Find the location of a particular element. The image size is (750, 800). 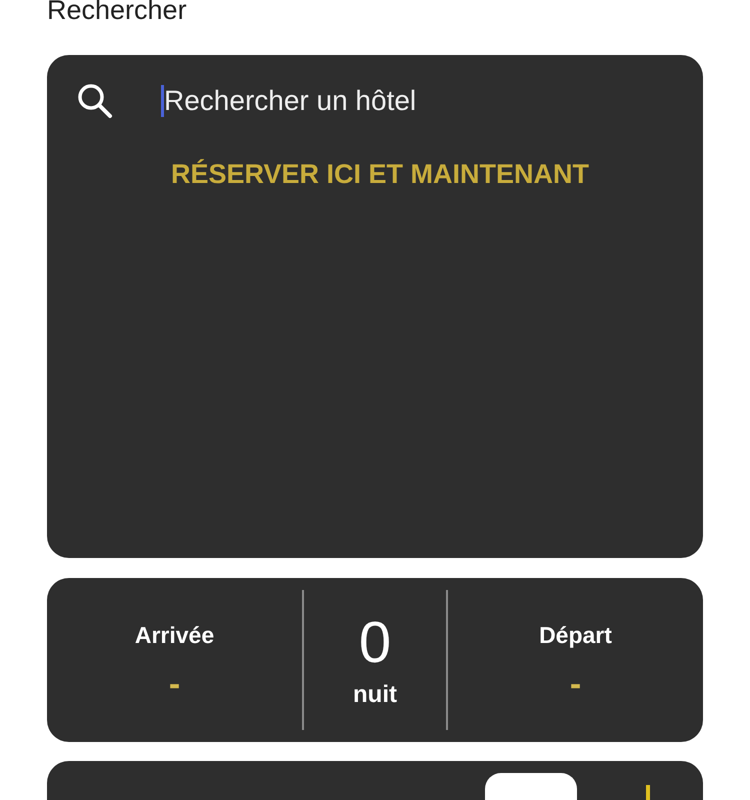

promo-link: RÉSERVER ICI ET MAINTENANT is located at coordinates (375, 174).